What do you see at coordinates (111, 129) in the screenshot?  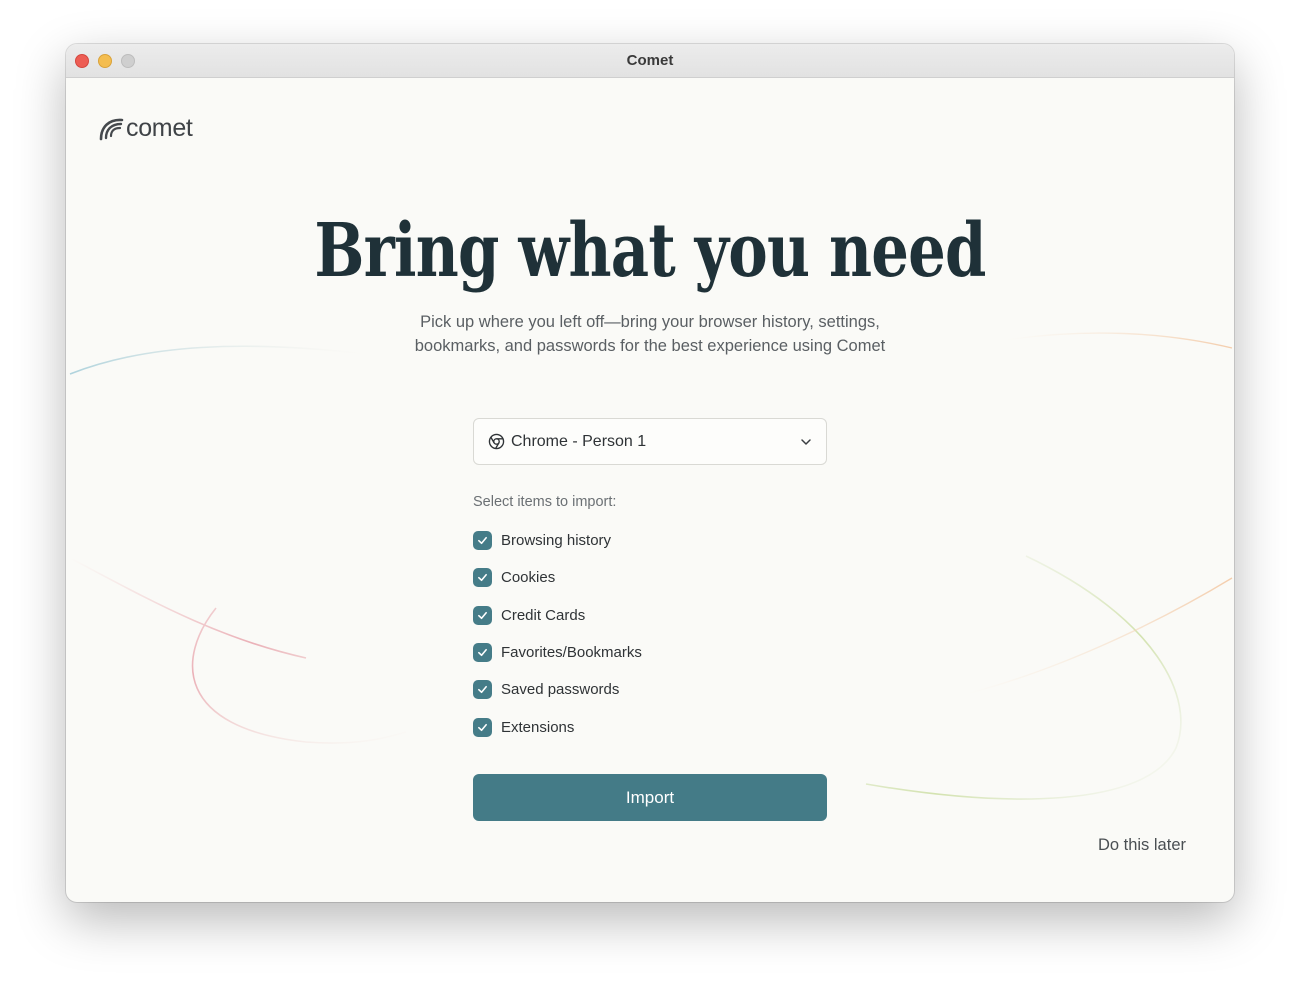 I see `comet-logo-icon` at bounding box center [111, 129].